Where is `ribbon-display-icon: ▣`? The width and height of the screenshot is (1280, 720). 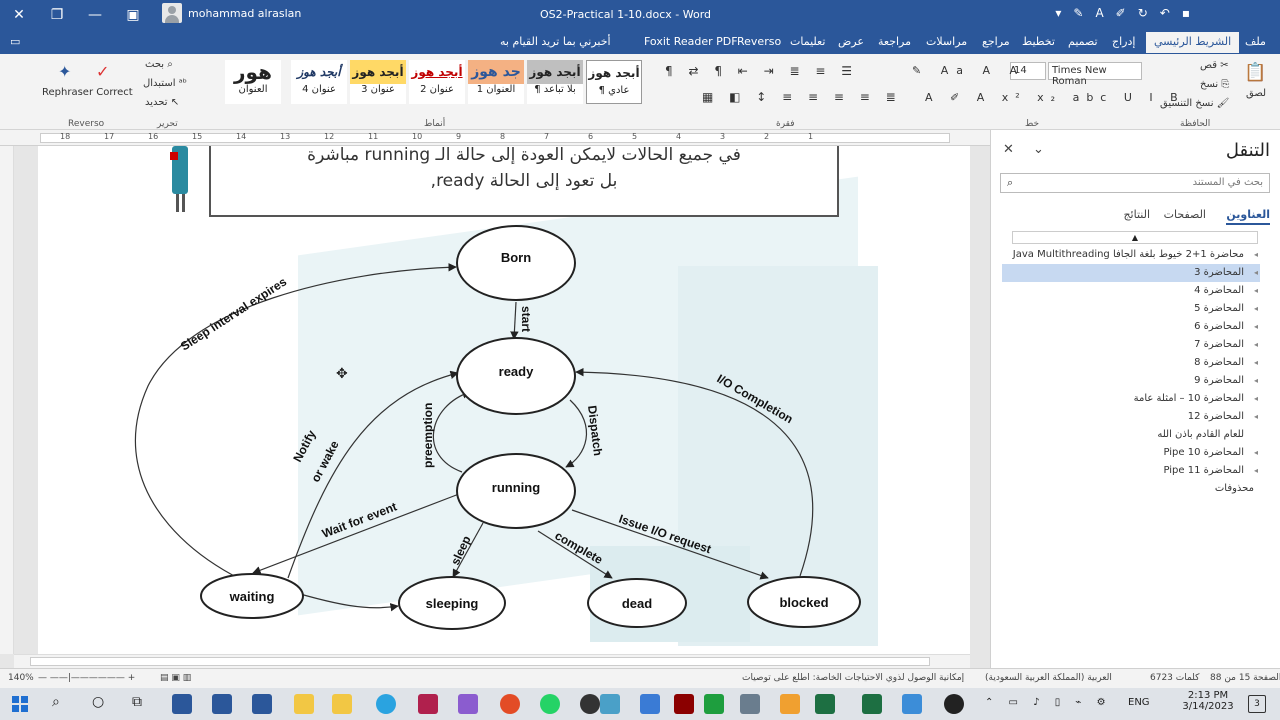
ribbon-display-icon: ▣ is located at coordinates (133, 15).